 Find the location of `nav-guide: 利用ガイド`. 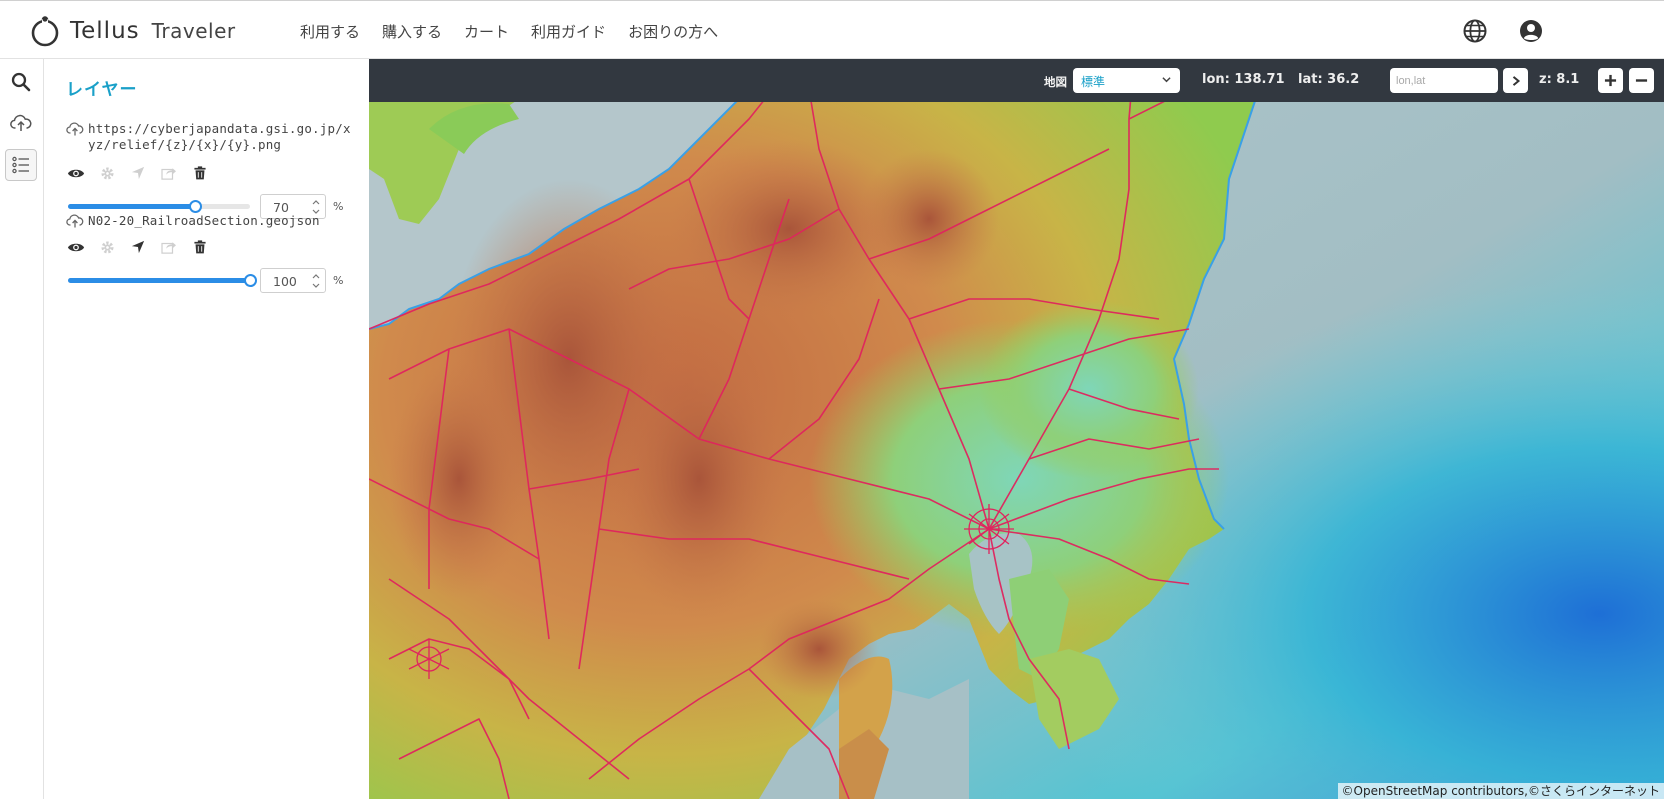

nav-guide: 利用ガイド is located at coordinates (568, 31).